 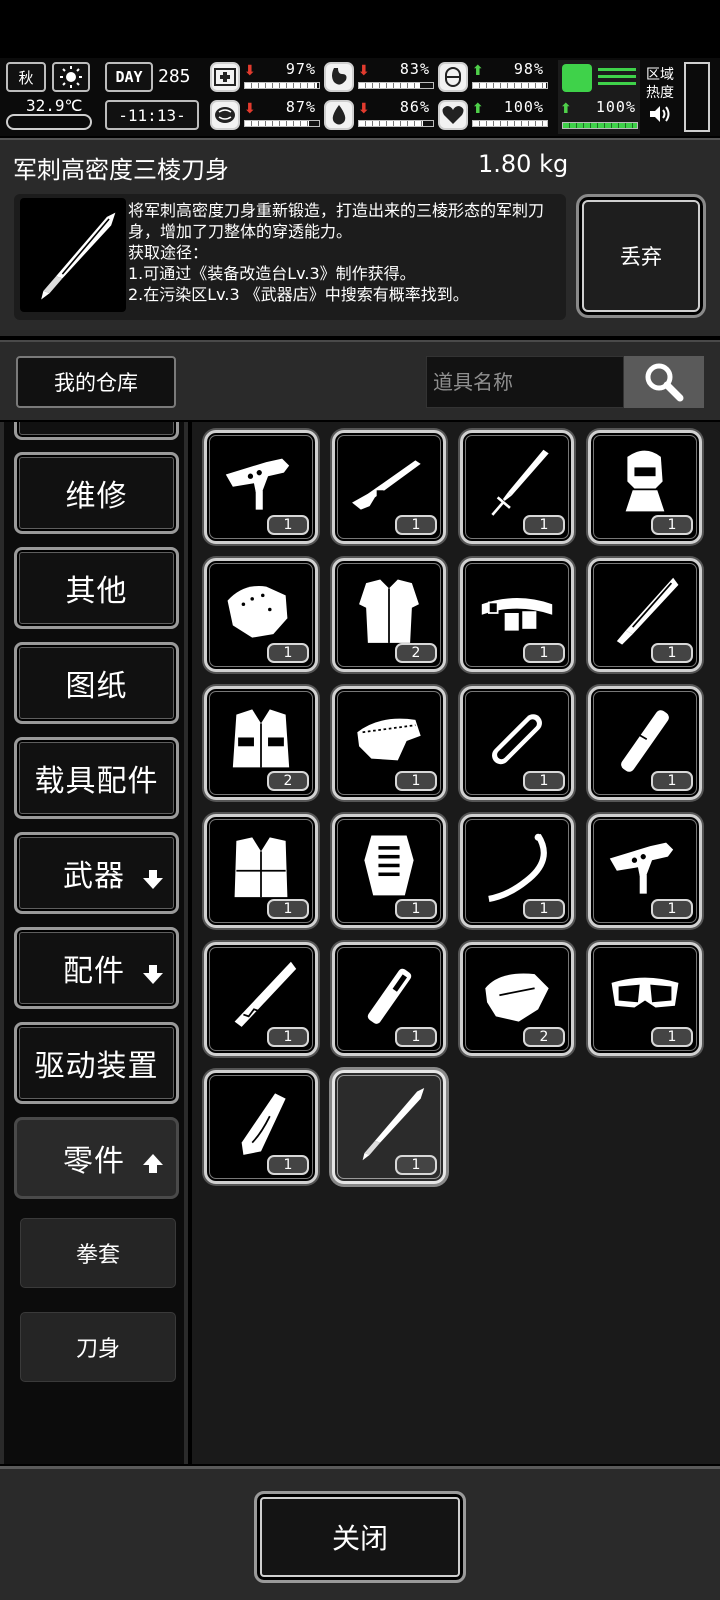 I want to click on search-icon, so click(x=664, y=382).